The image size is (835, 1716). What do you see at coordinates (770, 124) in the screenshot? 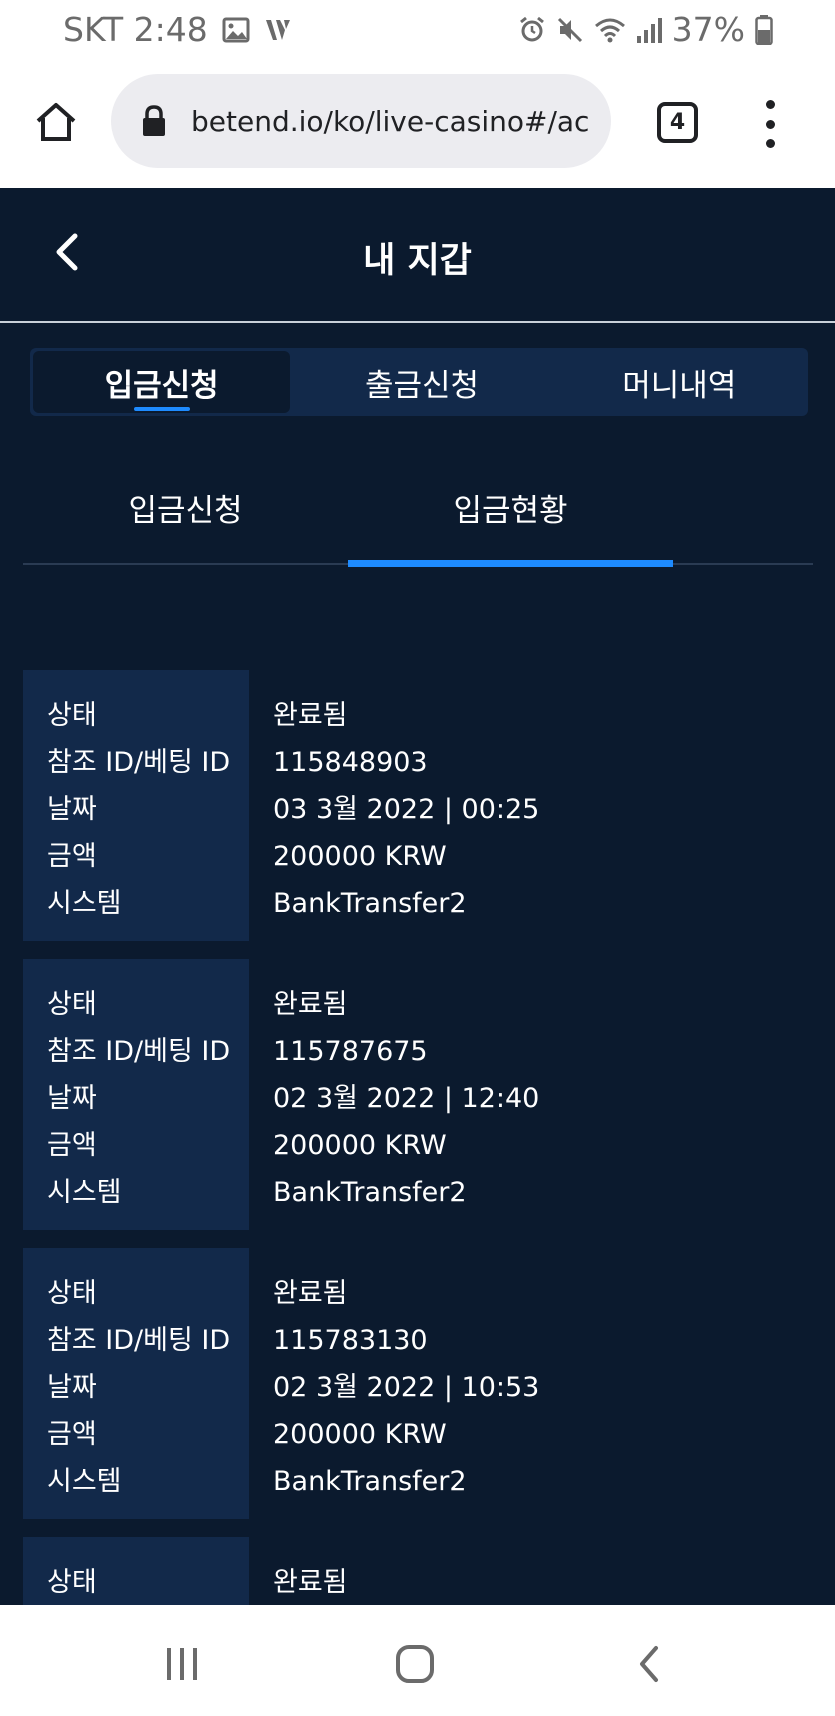
I see `more-vert-icon` at bounding box center [770, 124].